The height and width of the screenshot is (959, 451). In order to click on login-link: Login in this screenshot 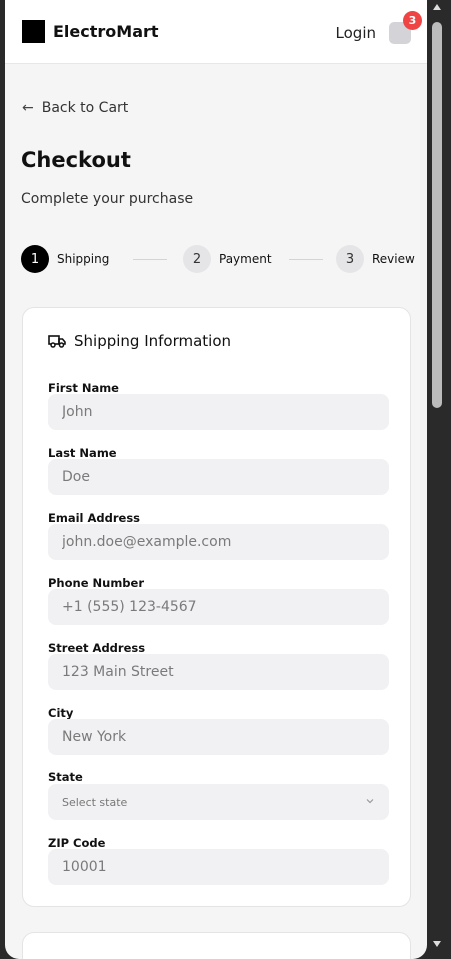, I will do `click(356, 33)`.